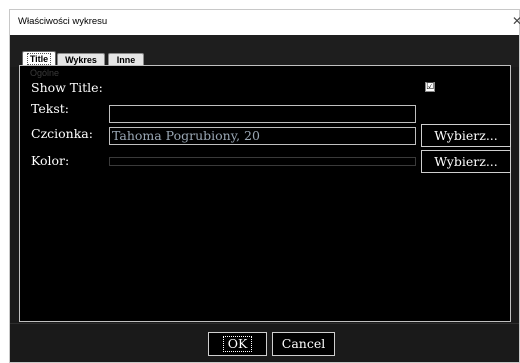 The width and height of the screenshot is (520, 363). What do you see at coordinates (63, 21) in the screenshot?
I see `window-title: Właściwości wykresu` at bounding box center [63, 21].